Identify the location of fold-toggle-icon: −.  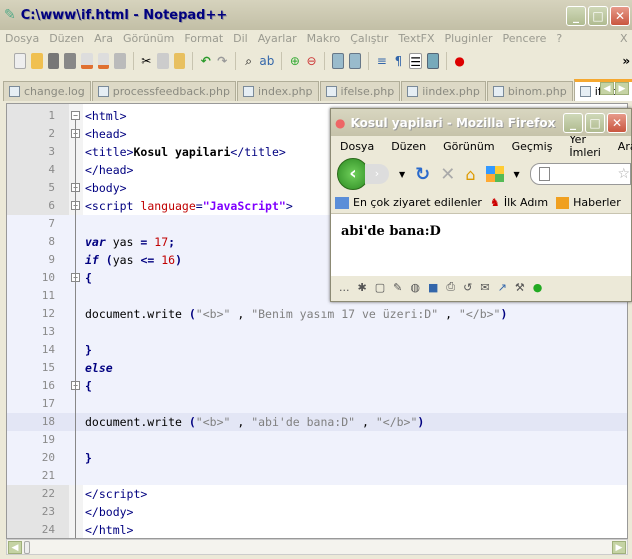
(75, 115).